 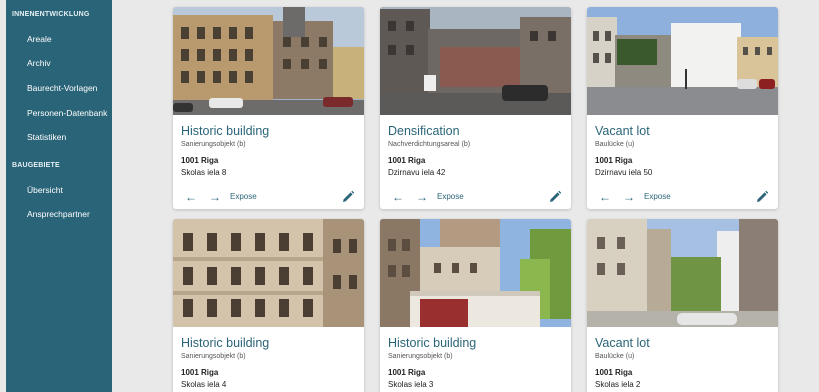 I want to click on card-street: Skolas iela 4, so click(x=204, y=384).